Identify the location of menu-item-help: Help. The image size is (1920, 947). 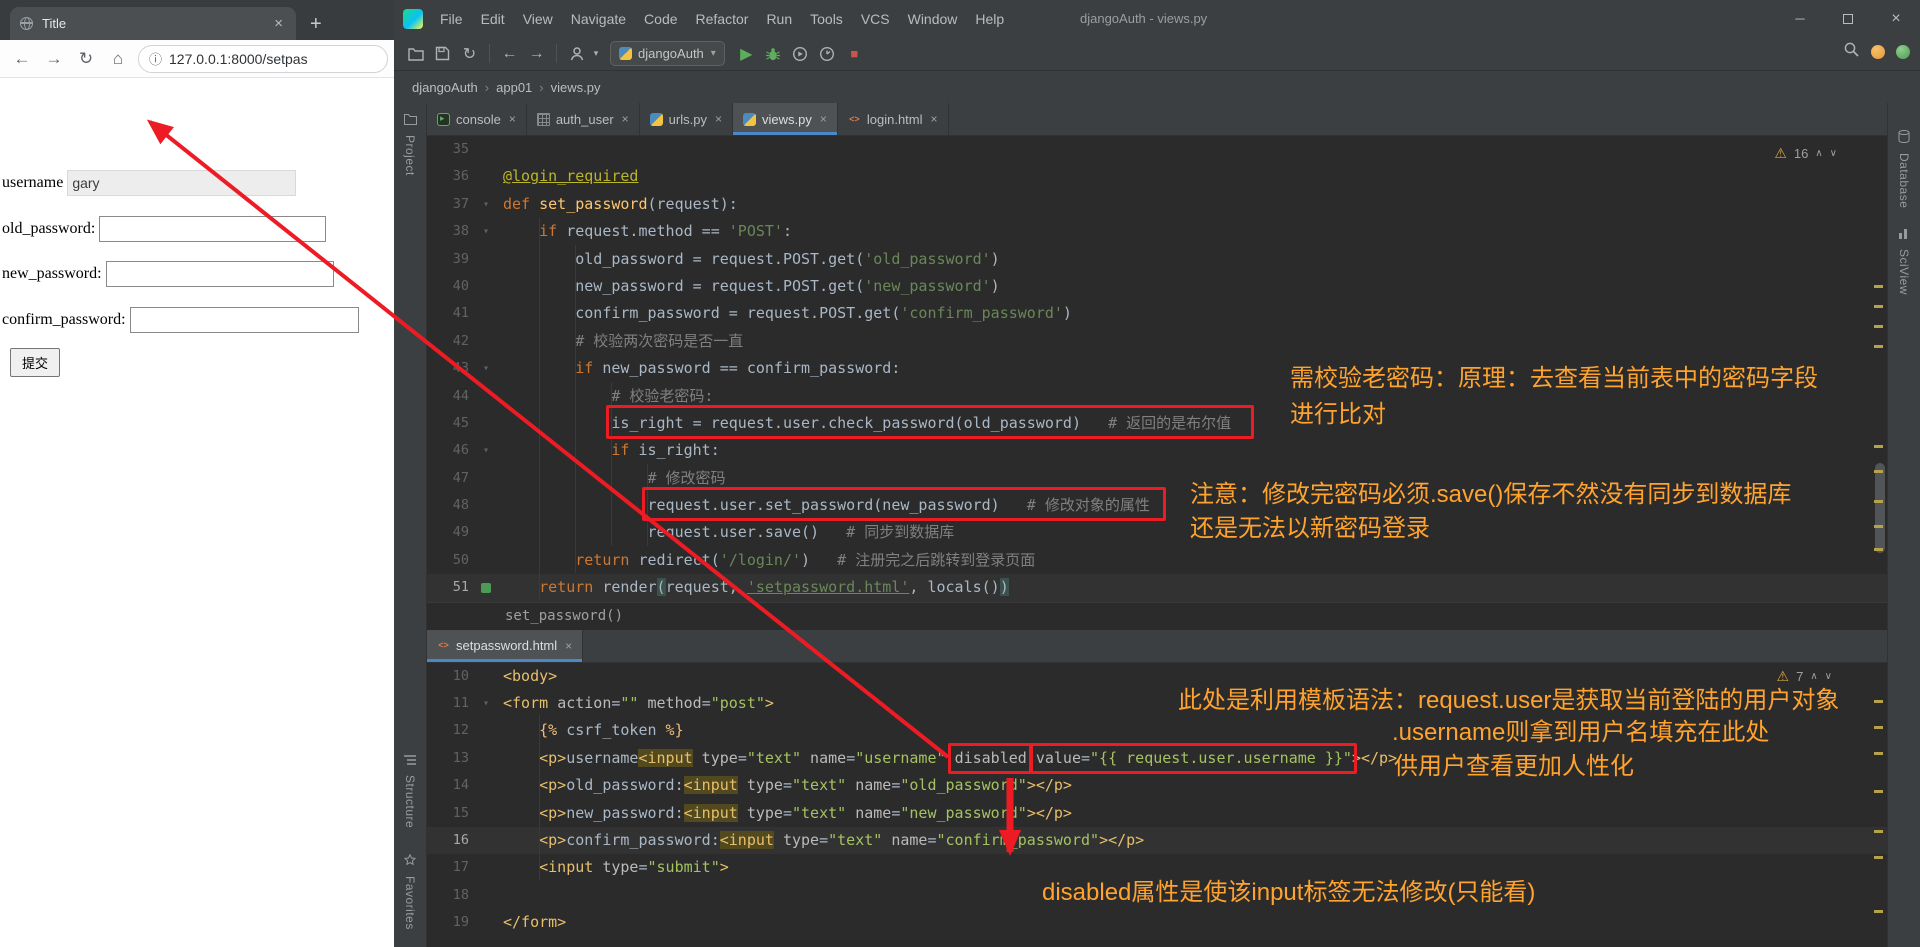
(989, 19).